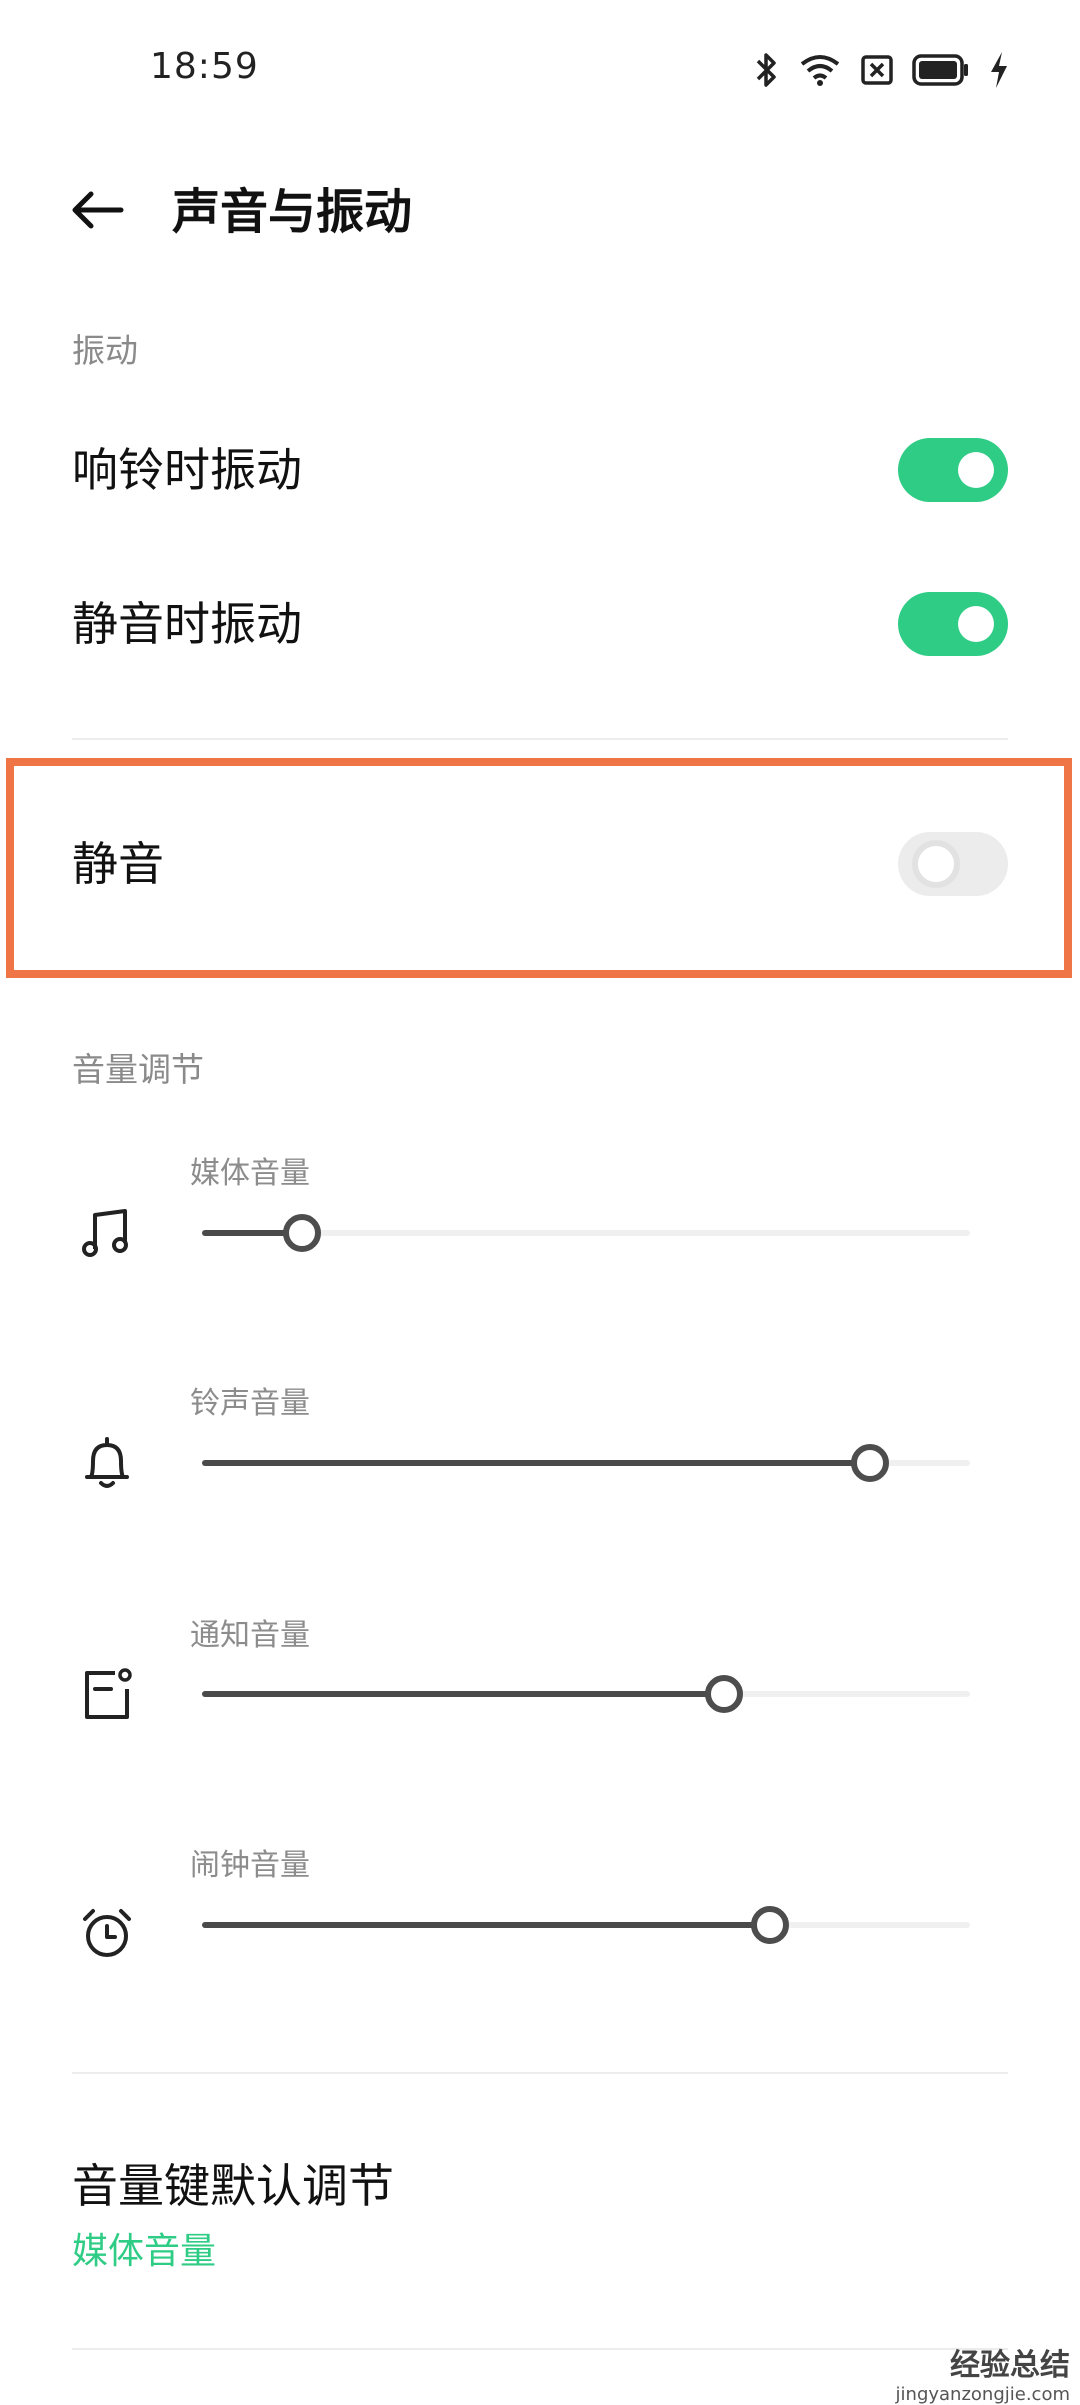  What do you see at coordinates (953, 624) in the screenshot?
I see `vibrate-on-silent-toggle` at bounding box center [953, 624].